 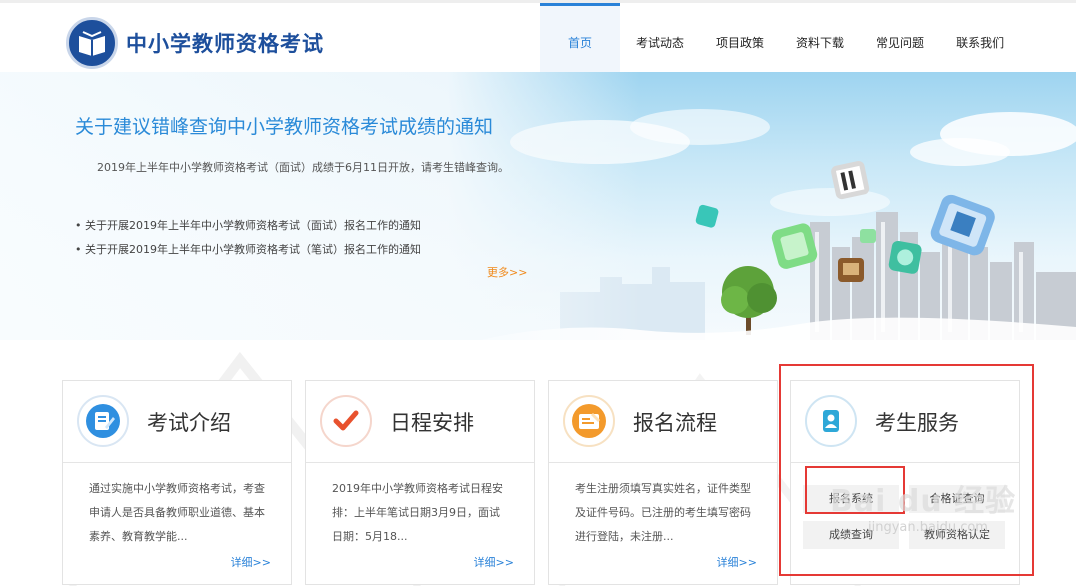 What do you see at coordinates (346, 421) in the screenshot?
I see `schedule-check-icon` at bounding box center [346, 421].